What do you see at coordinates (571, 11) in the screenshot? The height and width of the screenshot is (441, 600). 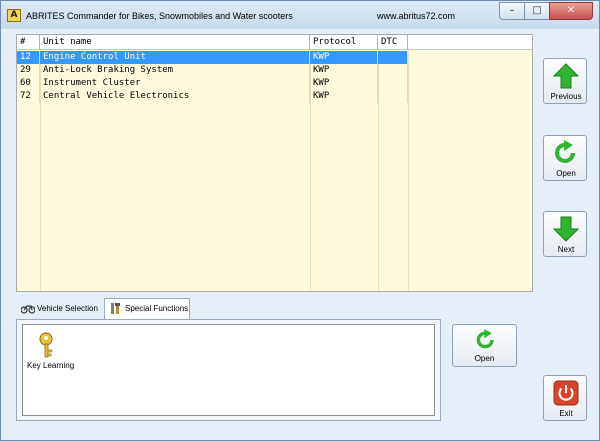 I see `close-button: ✕` at bounding box center [571, 11].